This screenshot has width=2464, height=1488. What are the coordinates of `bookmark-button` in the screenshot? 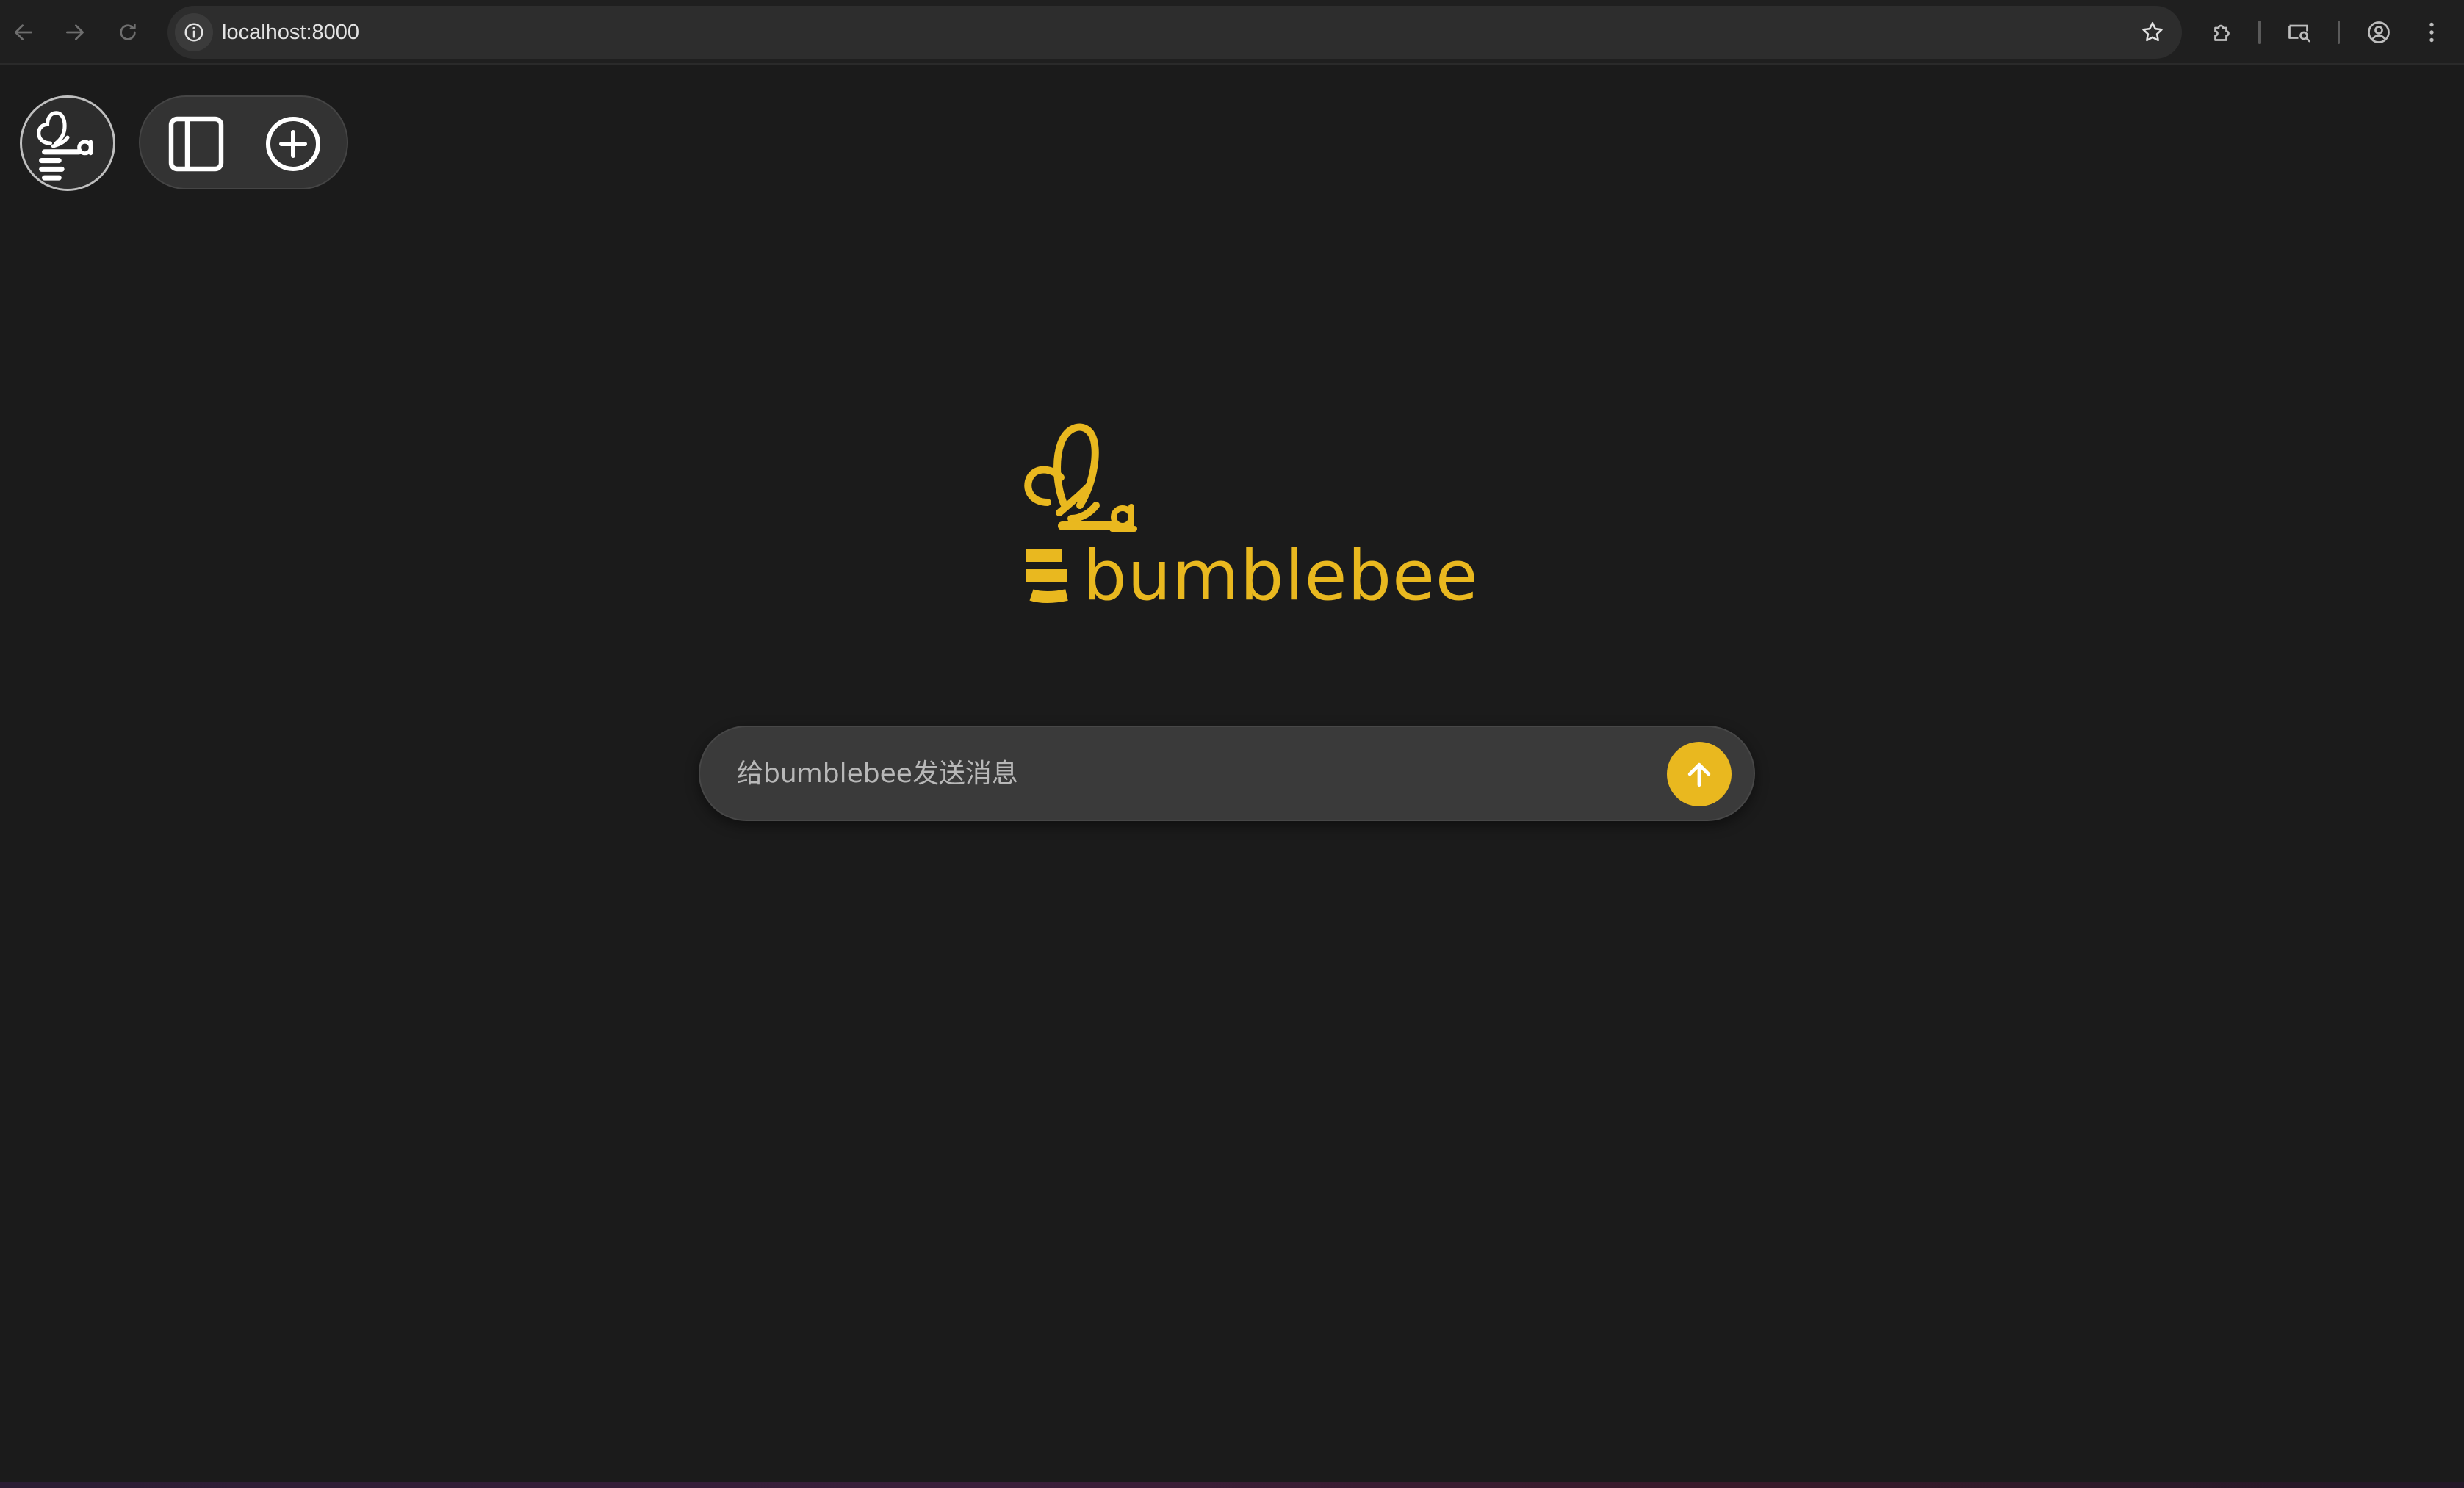 It's located at (2152, 32).